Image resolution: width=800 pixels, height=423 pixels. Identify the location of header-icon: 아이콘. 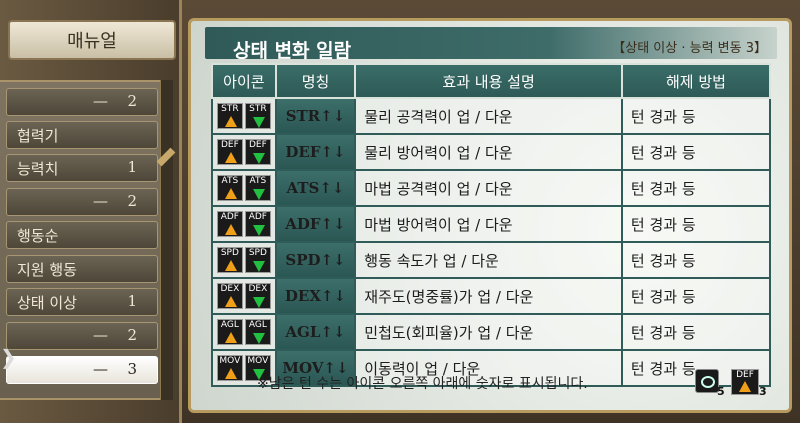
(244, 81).